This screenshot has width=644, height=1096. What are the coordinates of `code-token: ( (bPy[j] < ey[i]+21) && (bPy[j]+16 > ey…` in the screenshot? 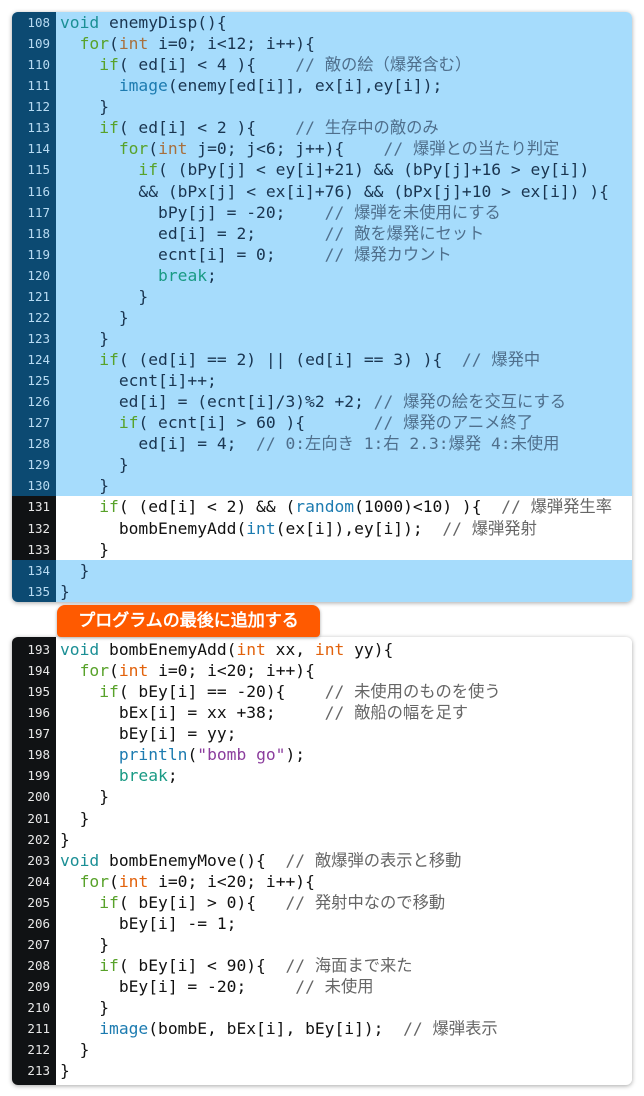 It's located at (374, 170).